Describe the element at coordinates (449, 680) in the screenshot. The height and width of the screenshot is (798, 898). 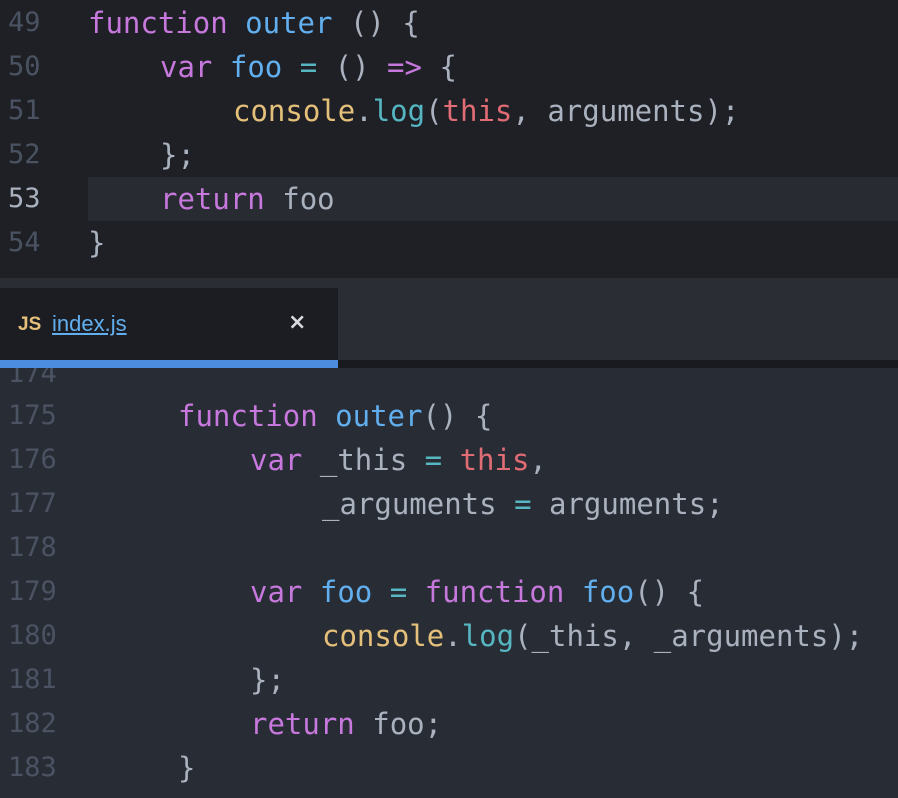
I see `code-line: 181 };` at that location.